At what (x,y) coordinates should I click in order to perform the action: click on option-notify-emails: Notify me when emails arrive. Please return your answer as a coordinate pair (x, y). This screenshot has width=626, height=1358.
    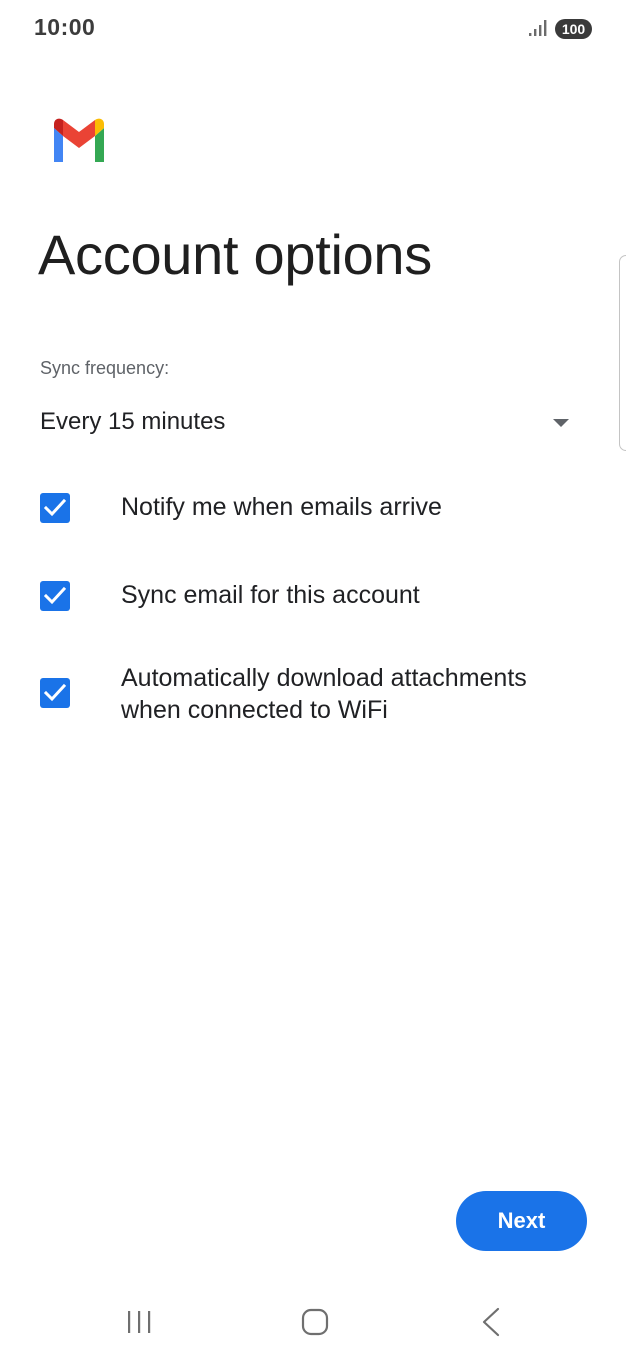
    Looking at the image, I should click on (310, 511).